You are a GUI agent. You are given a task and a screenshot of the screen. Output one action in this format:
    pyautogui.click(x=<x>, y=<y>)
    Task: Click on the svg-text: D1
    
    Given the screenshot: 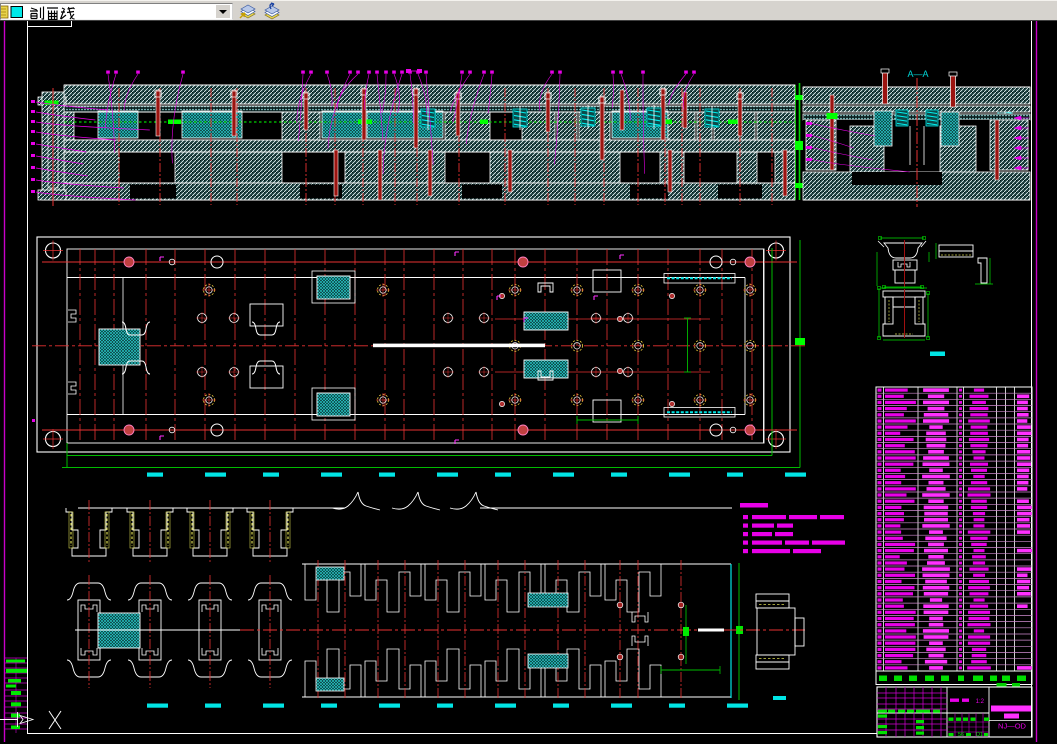 What is the action you would take?
    pyautogui.click(x=979, y=735)
    